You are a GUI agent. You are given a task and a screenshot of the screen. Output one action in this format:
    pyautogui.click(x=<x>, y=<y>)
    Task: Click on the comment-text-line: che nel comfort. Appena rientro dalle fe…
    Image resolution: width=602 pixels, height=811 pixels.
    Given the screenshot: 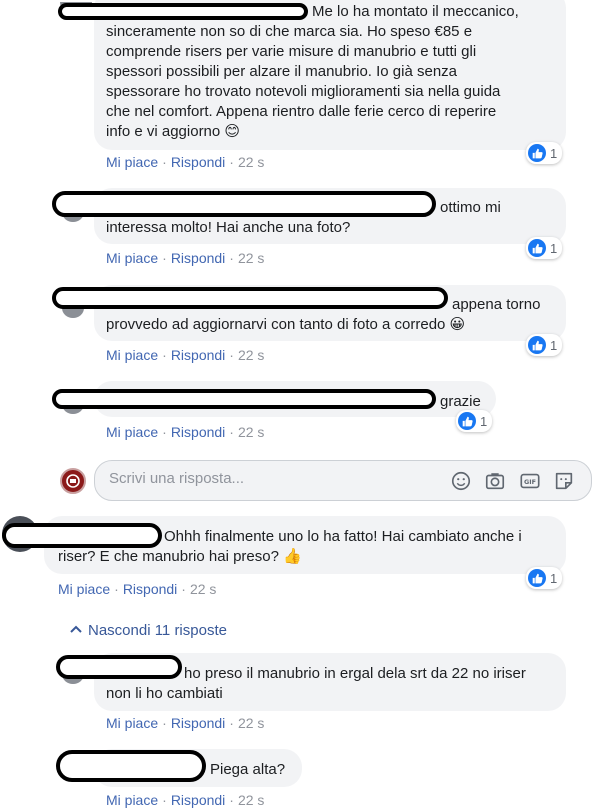 What is the action you would take?
    pyautogui.click(x=301, y=111)
    